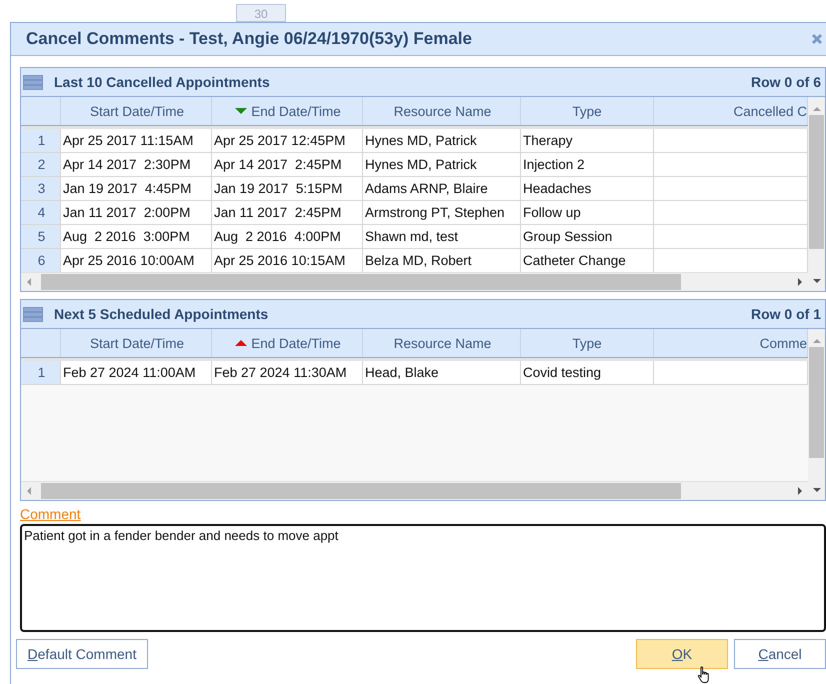 The width and height of the screenshot is (826, 684). I want to click on table-cell: Apr 25 2017 11:15AM, so click(136, 141).